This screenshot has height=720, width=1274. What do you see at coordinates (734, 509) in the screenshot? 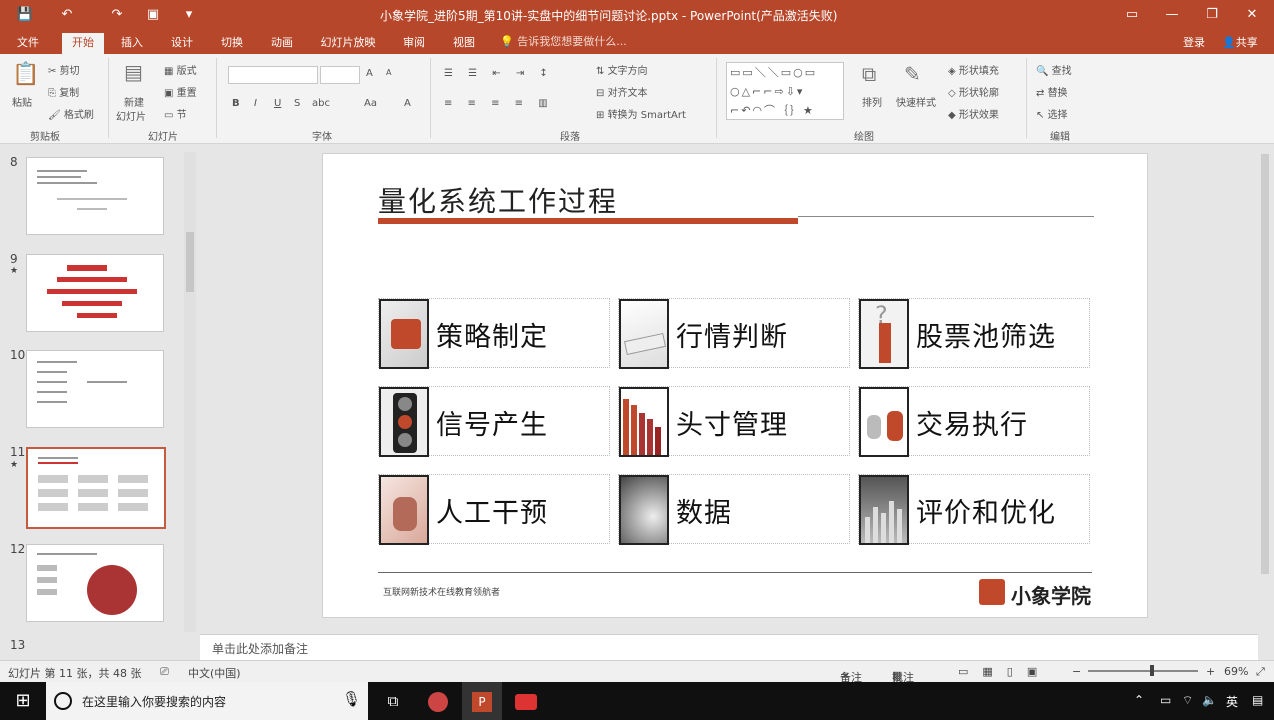
I see `process-card: 数据` at bounding box center [734, 509].